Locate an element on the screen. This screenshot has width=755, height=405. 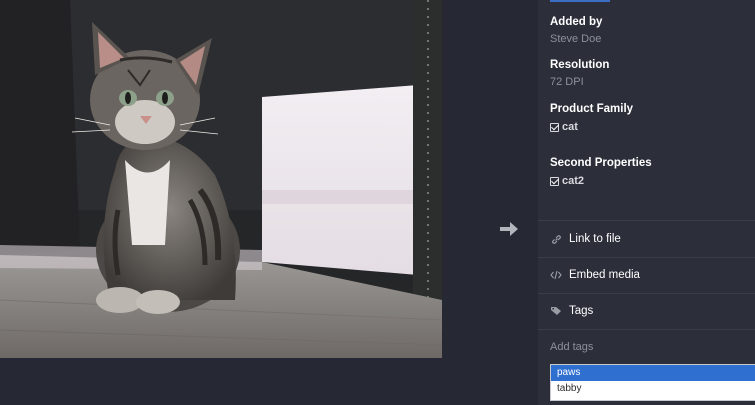
product-family-field: Product Family cat is located at coordinates (591, 118).